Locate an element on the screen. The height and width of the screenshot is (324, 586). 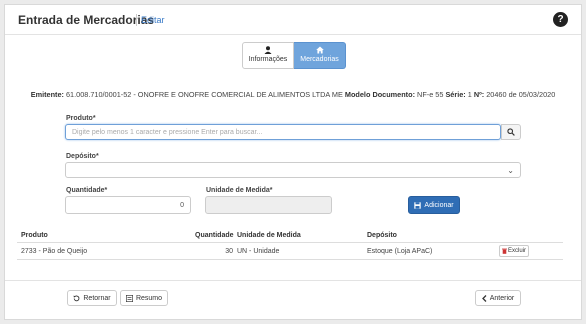
serie-value: 1 is located at coordinates (469, 94).